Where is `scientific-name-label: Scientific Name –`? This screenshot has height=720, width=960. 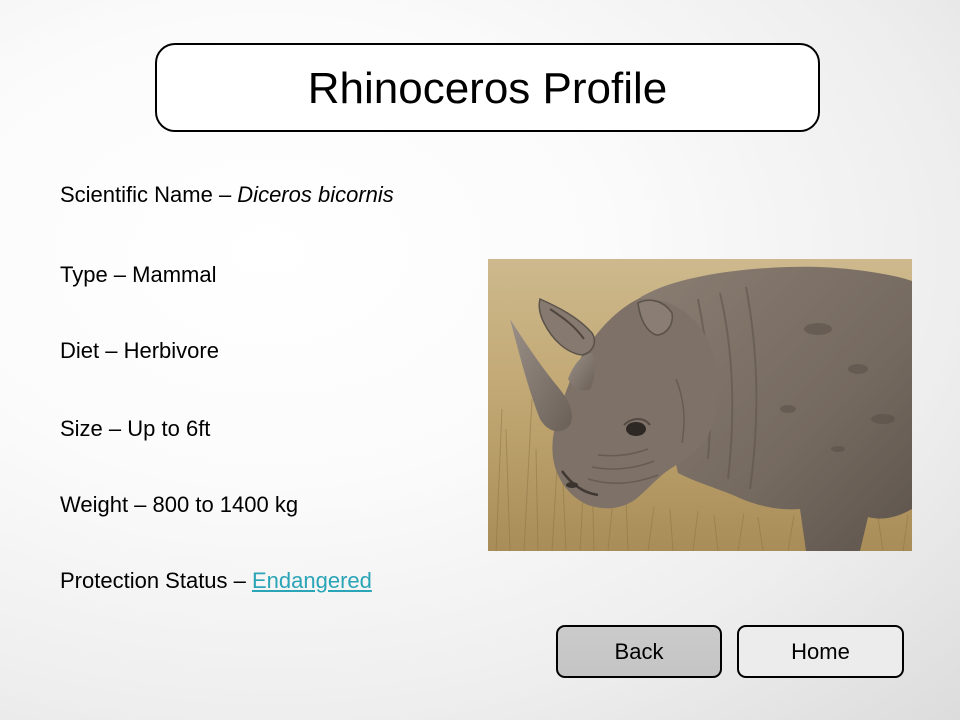 scientific-name-label: Scientific Name – is located at coordinates (149, 194).